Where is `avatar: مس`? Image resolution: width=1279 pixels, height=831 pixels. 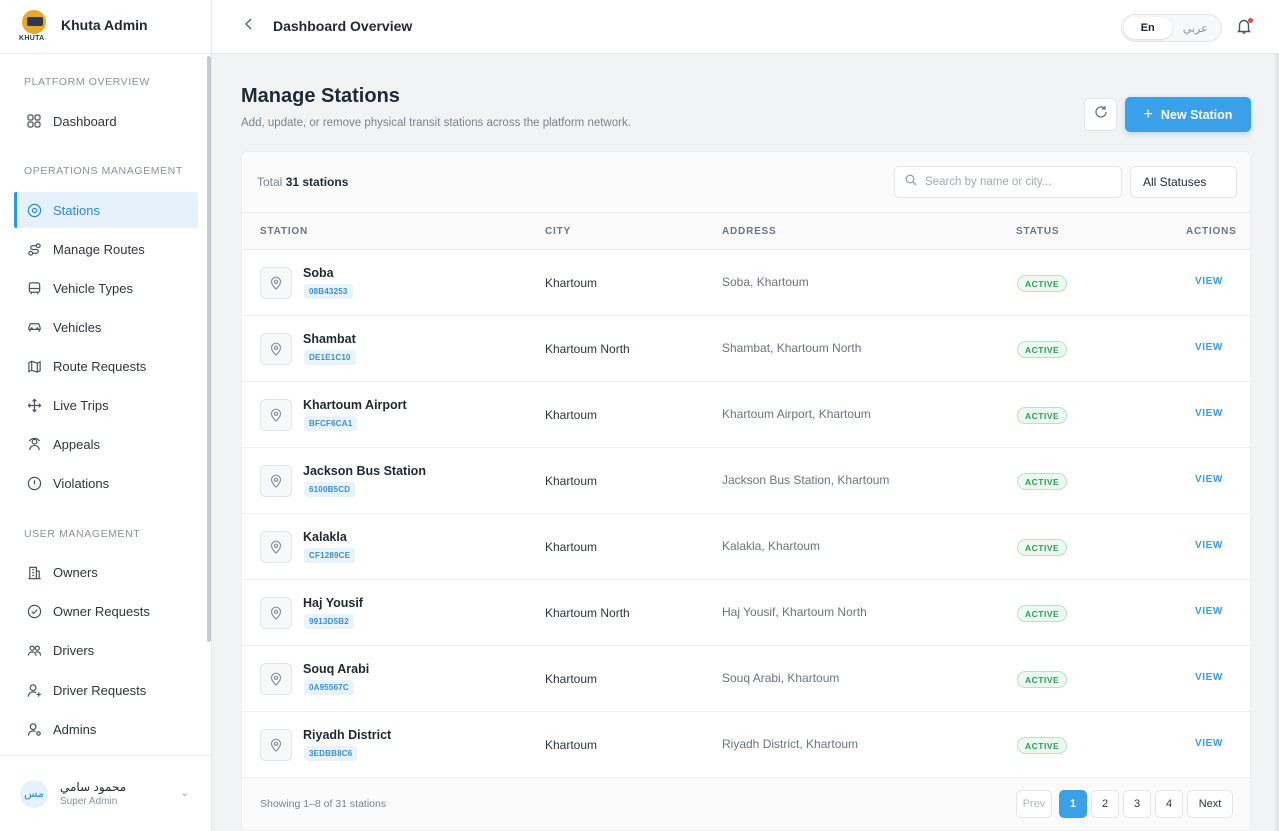 avatar: مس is located at coordinates (34, 793).